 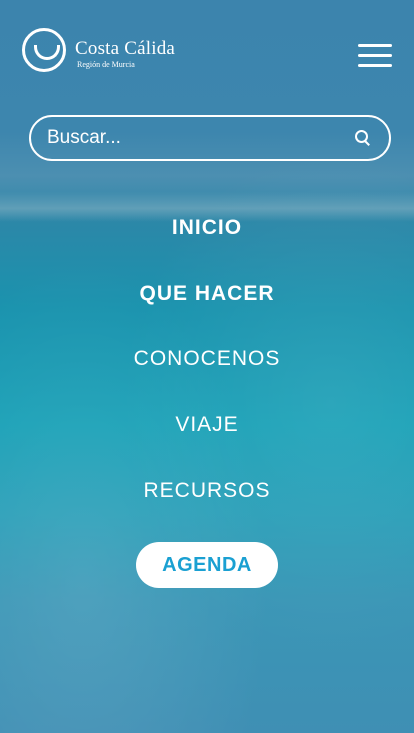 I want to click on smile-logo-icon, so click(x=44, y=50).